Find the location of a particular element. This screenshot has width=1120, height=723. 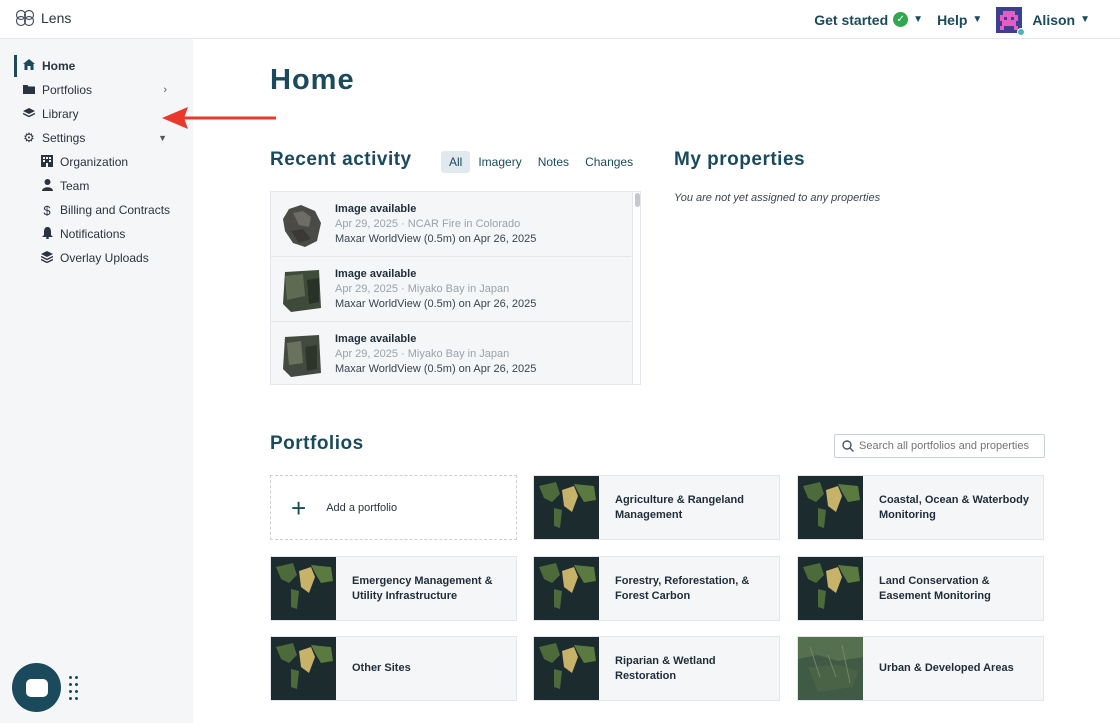

active-indicator is located at coordinates (15, 66).